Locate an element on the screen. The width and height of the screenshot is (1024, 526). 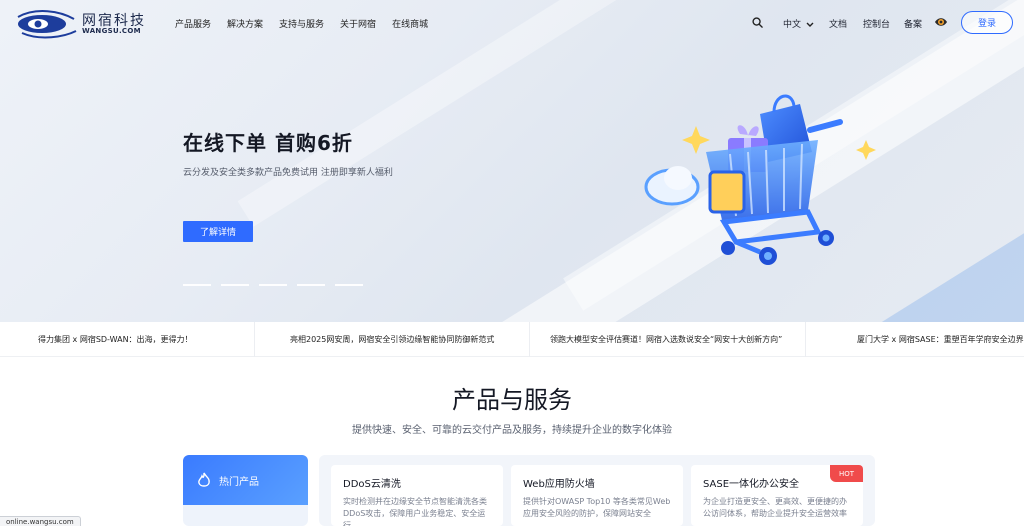
product-category-menu: 热门产品 is located at coordinates (245, 490).